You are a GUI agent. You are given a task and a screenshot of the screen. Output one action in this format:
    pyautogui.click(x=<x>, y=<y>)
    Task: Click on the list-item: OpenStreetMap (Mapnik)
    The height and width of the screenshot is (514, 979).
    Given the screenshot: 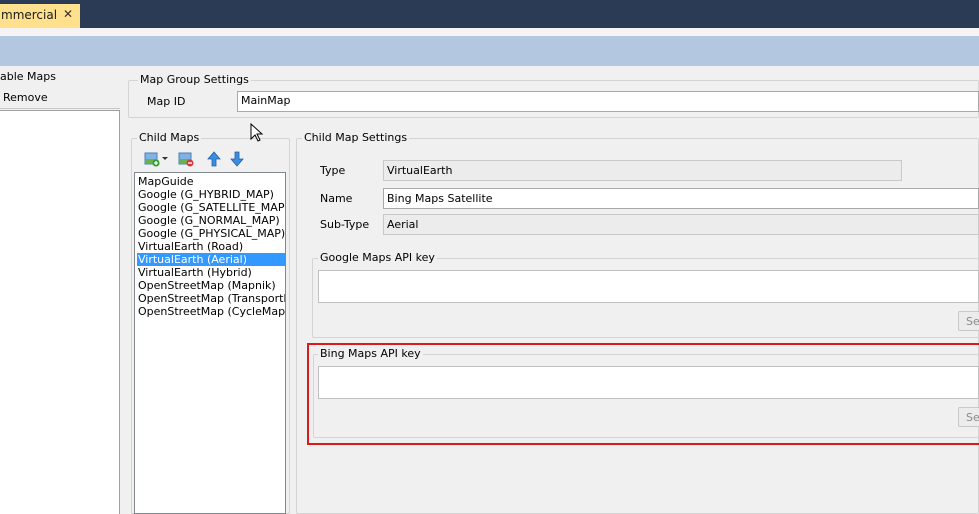 What is the action you would take?
    pyautogui.click(x=211, y=285)
    